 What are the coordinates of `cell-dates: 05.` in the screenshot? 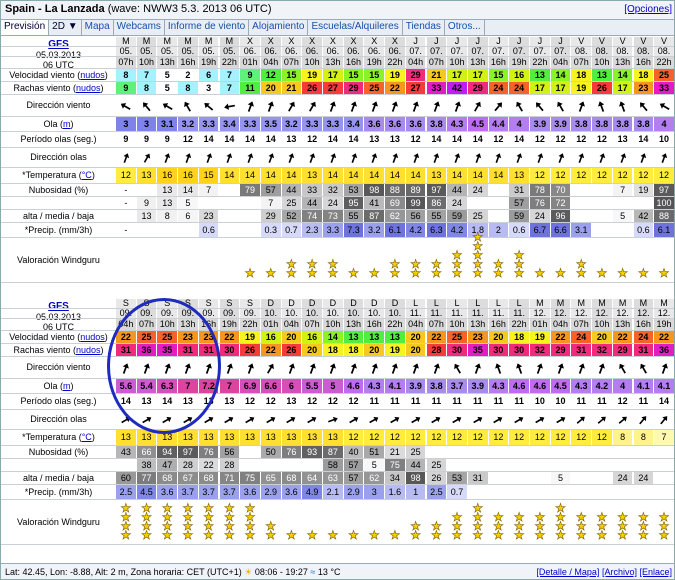 It's located at (208, 51).